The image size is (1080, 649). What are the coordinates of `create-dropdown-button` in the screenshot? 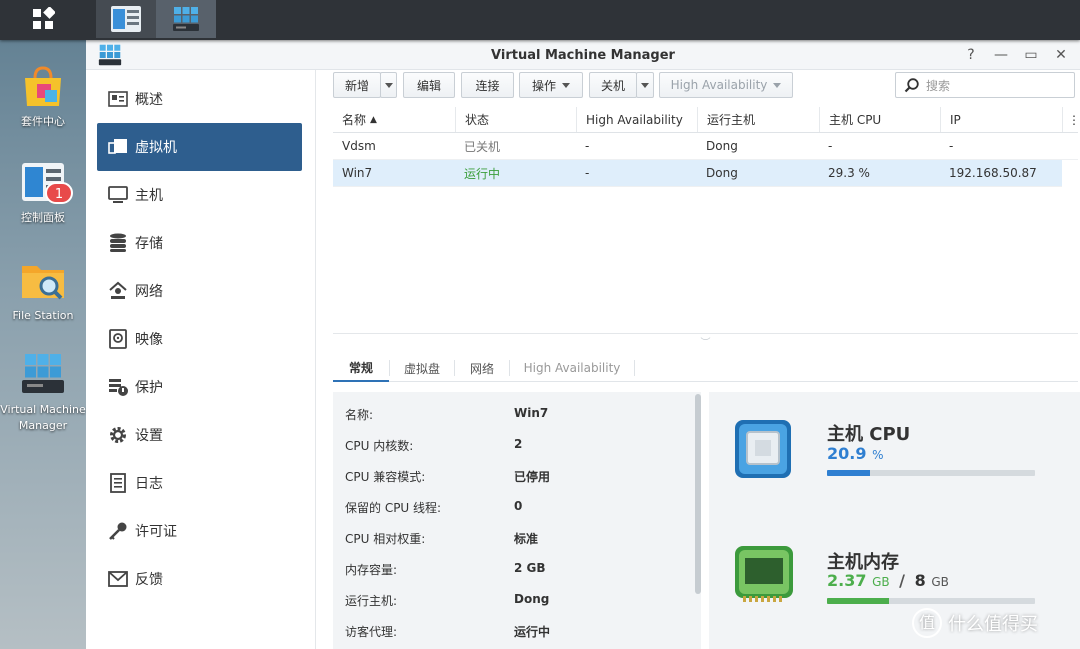 It's located at (388, 85).